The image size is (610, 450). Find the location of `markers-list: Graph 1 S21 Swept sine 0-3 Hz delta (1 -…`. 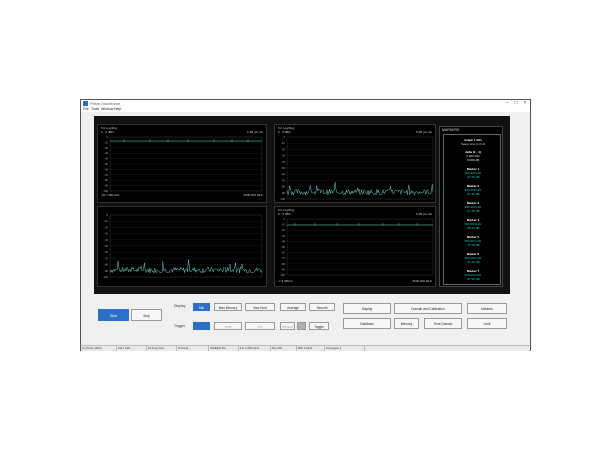

markers-list: Graph 1 S21 Swept sine 0-3 Hz delta (1 -… is located at coordinates (472, 209).